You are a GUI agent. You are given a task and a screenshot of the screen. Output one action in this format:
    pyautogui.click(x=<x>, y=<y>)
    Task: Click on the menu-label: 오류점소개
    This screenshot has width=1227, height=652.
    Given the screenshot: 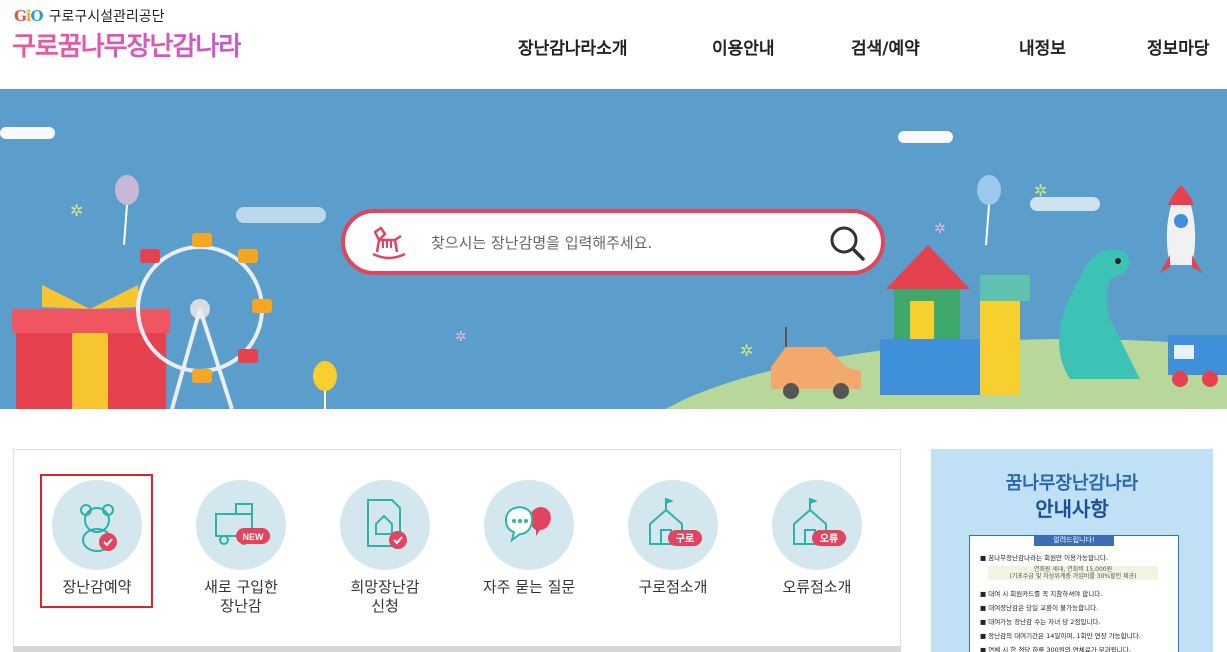 What is the action you would take?
    pyautogui.click(x=817, y=587)
    